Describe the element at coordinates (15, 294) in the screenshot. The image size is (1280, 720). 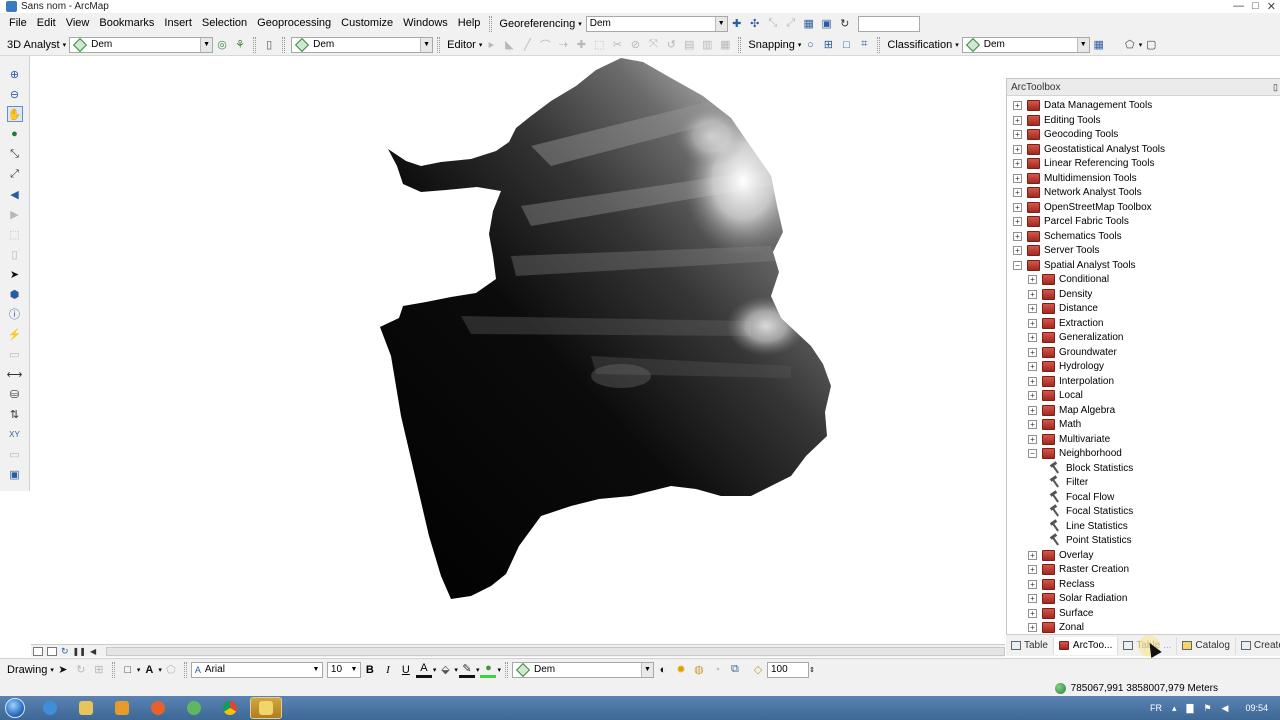
I see `identify-icon: ⬢` at that location.